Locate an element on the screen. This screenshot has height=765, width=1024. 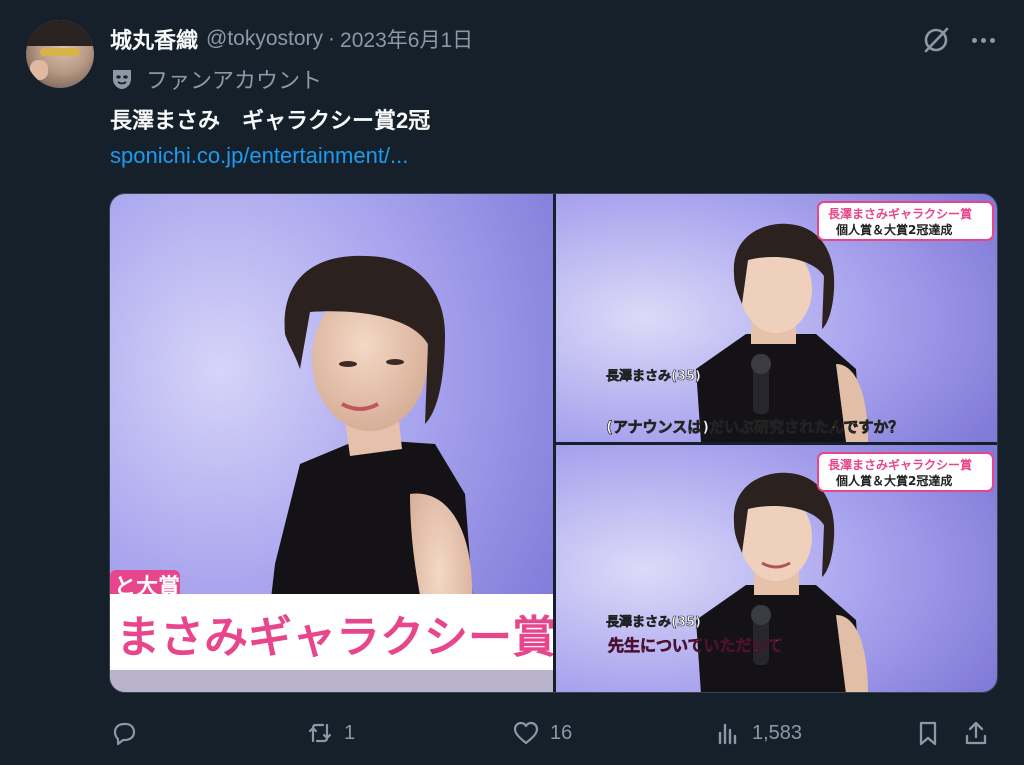
bookmark-icon is located at coordinates (928, 733).